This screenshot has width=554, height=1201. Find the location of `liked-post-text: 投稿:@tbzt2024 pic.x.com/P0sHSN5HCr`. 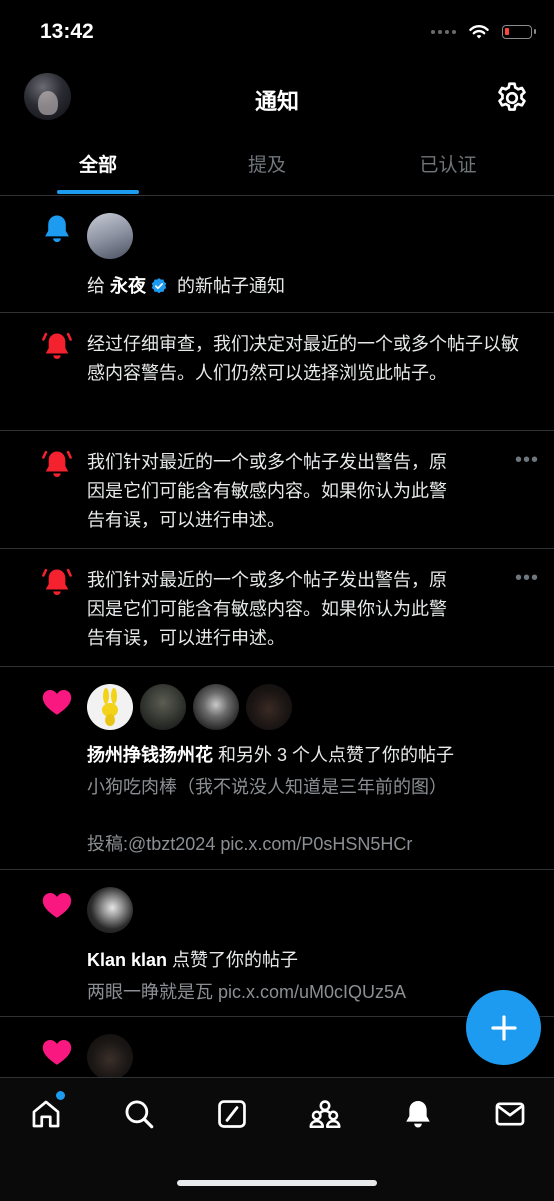

liked-post-text: 投稿:@tbzt2024 pic.x.com/P0sHSN5HCr is located at coordinates (250, 844).